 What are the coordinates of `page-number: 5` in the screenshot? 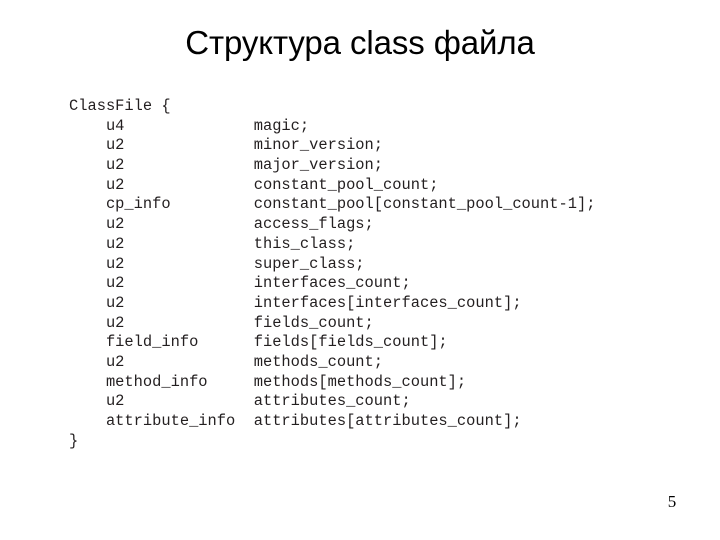 It's located at (672, 501).